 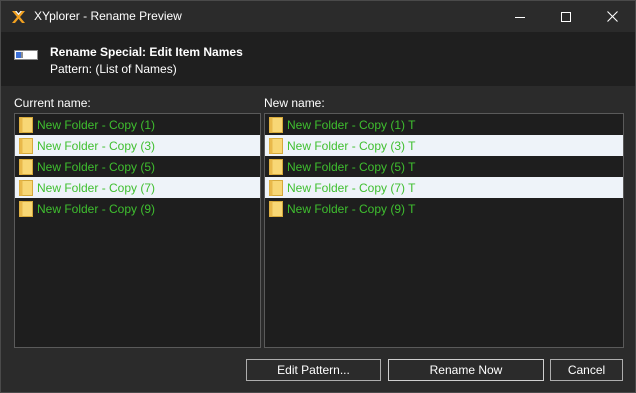 What do you see at coordinates (96, 145) in the screenshot?
I see `item-name: New Folder - Copy (3)` at bounding box center [96, 145].